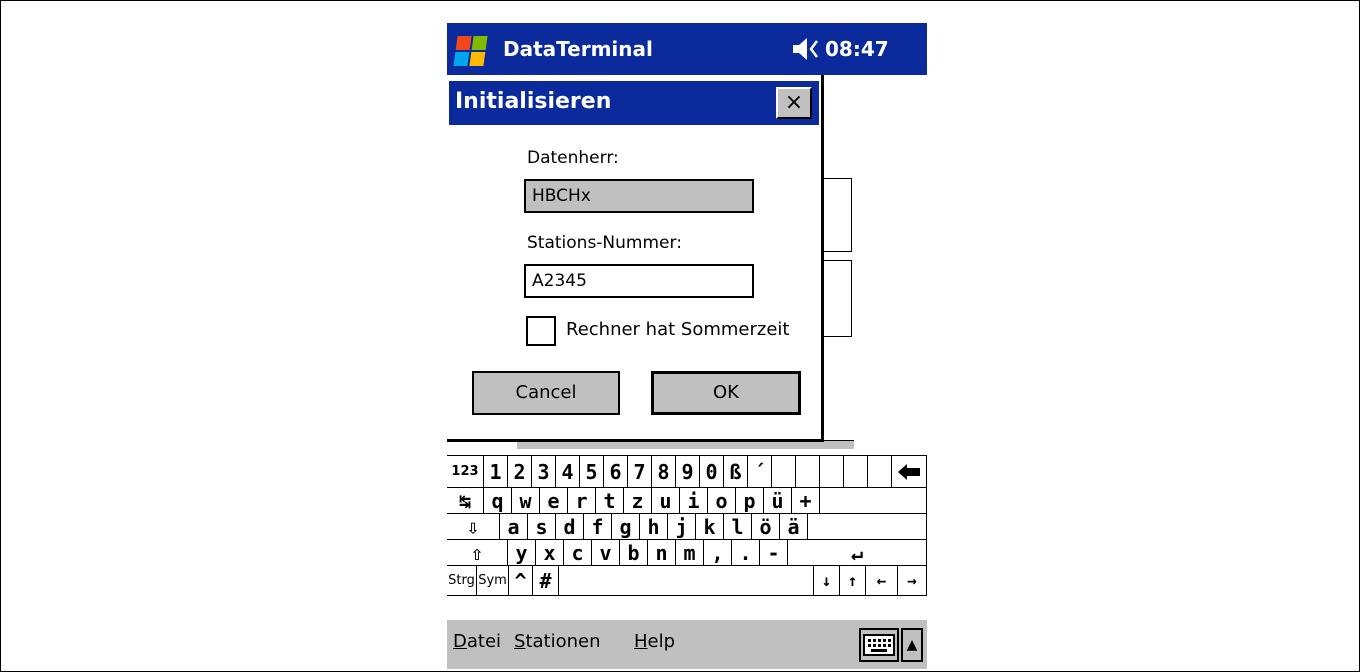 This screenshot has width=1360, height=672. Describe the element at coordinates (493, 581) in the screenshot. I see `sym-key: Sym` at that location.